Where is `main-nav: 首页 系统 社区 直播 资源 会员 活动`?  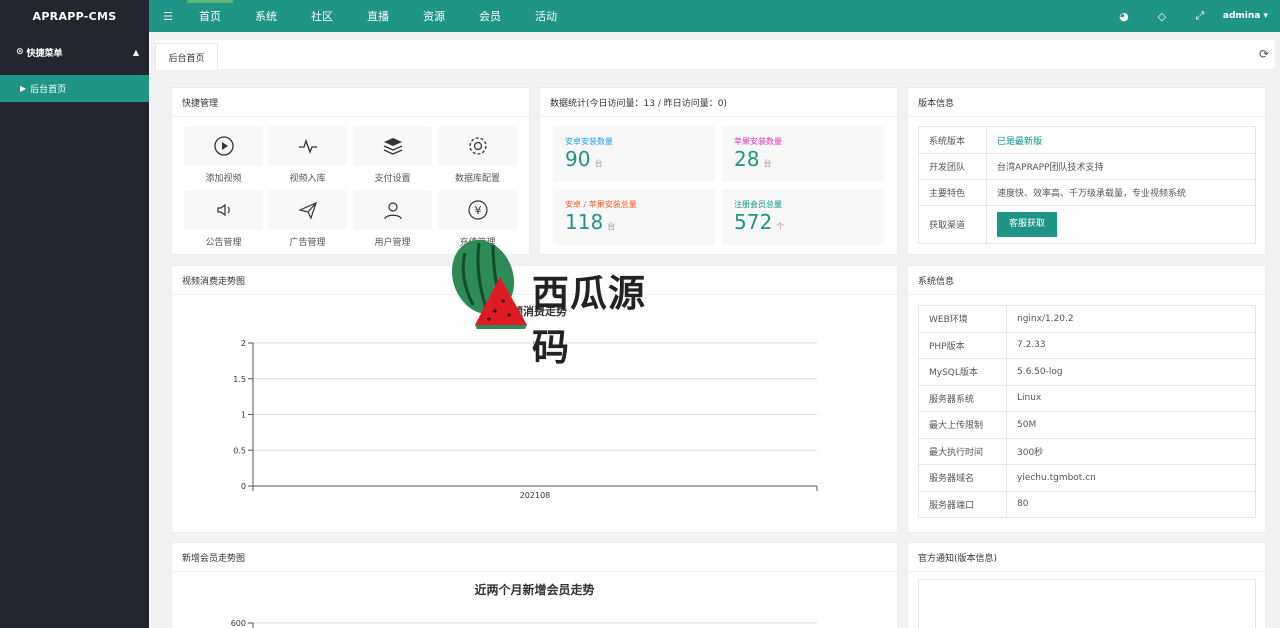 main-nav: 首页 系统 社区 直播 资源 会员 活动 is located at coordinates (383, 16).